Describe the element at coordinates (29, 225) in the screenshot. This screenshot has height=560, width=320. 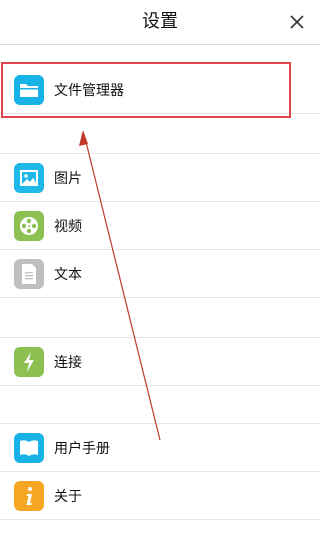
I see `film-reel-icon` at that location.